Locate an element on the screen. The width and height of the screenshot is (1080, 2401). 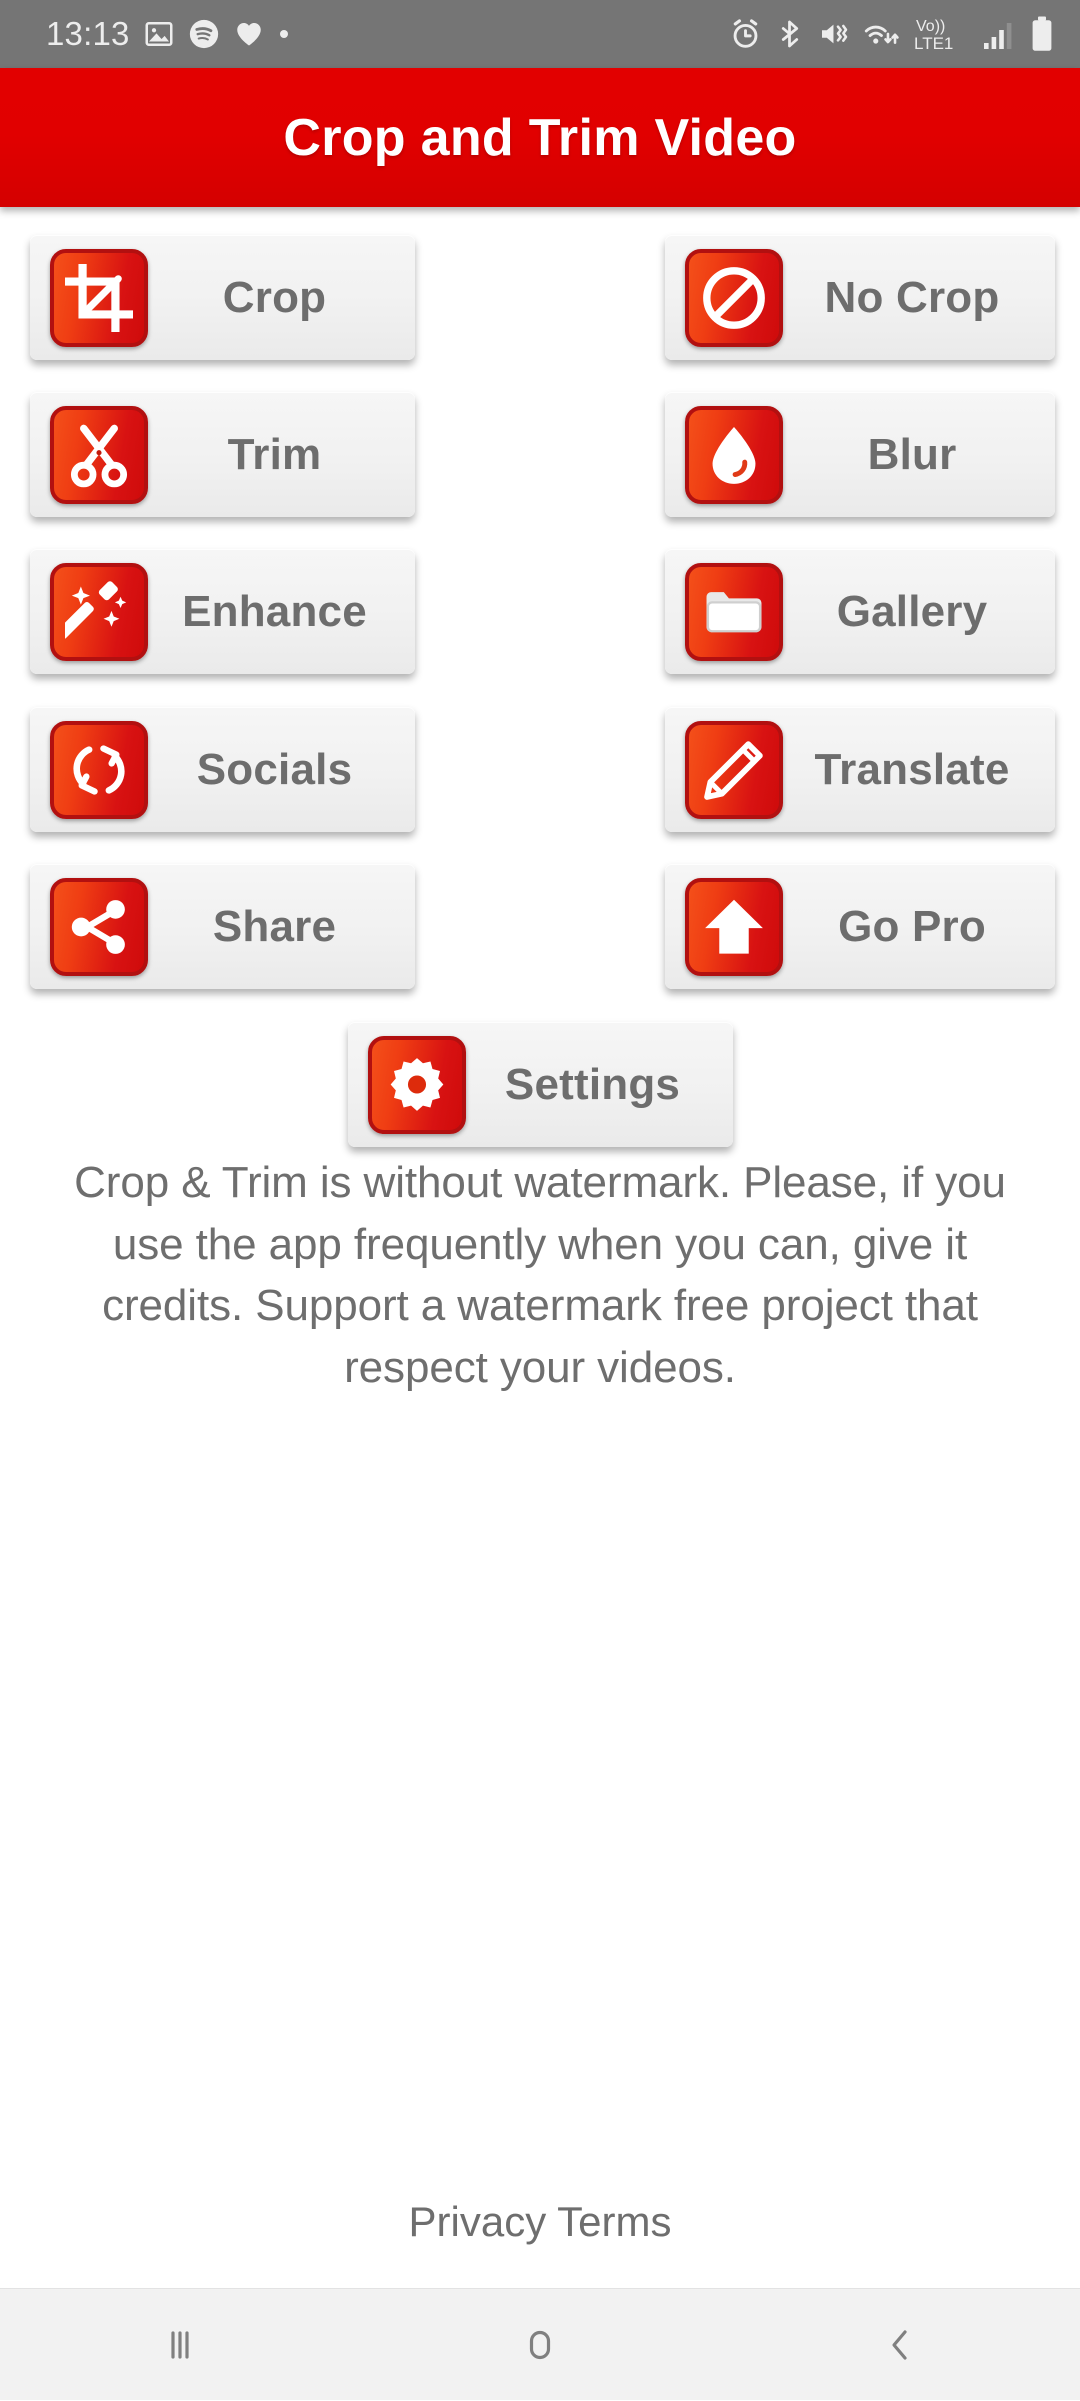
prohibition-icon is located at coordinates (734, 297).